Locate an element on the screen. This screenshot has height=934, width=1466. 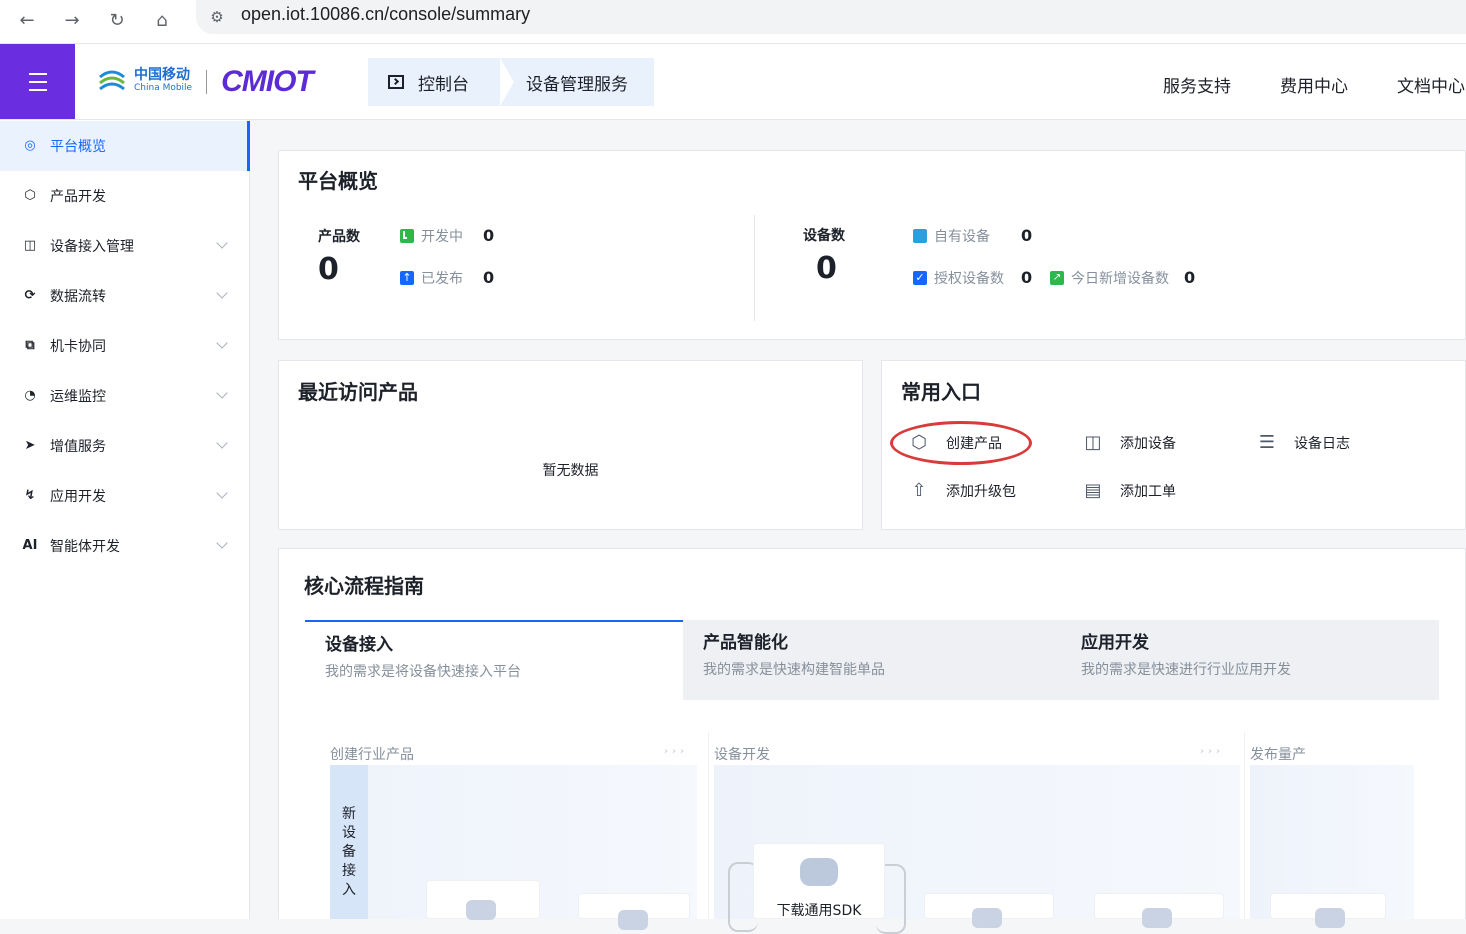
sidebar-item-monitor: ◔ 运维监控 is located at coordinates (125, 396).